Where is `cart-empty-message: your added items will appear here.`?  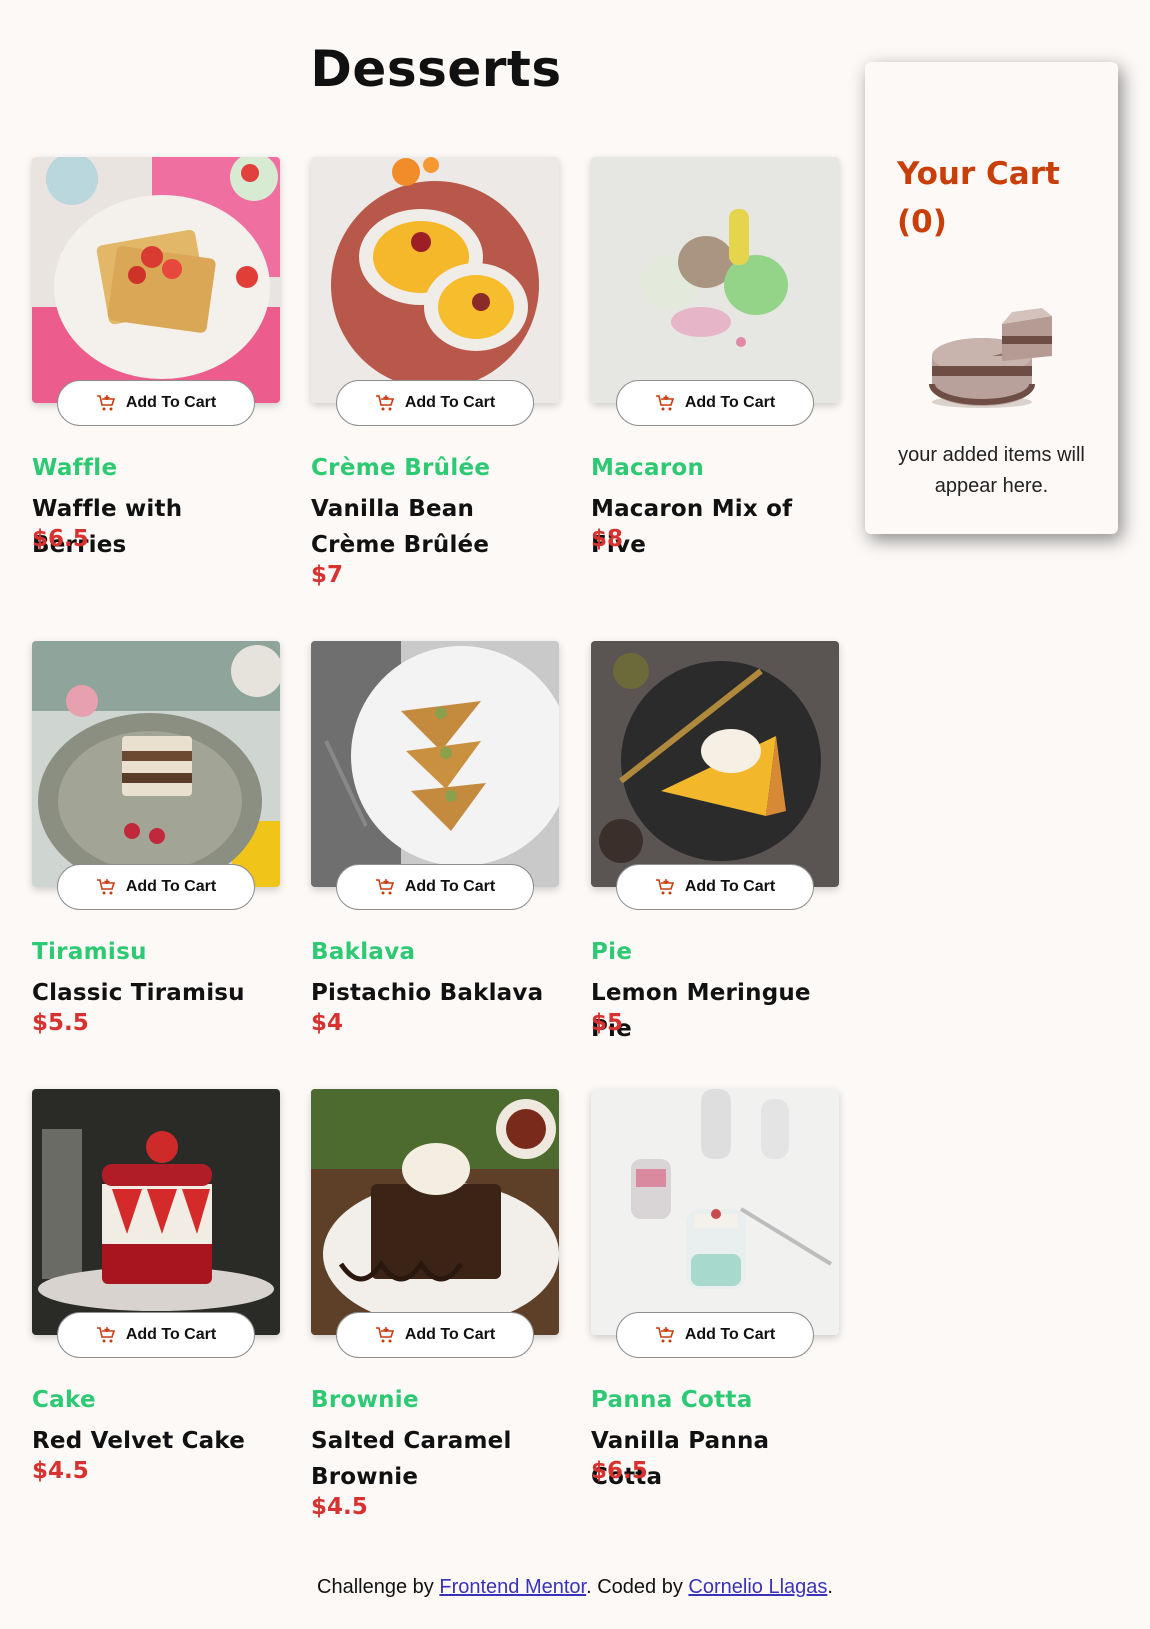
cart-empty-message: your added items will appear here. is located at coordinates (991, 470).